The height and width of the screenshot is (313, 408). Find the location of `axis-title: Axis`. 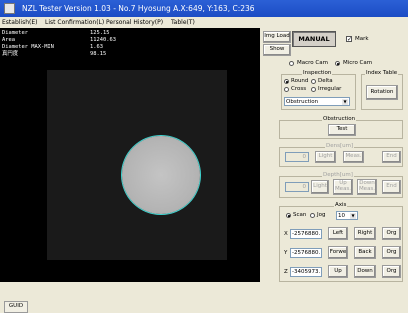

axis-title: Axis is located at coordinates (341, 205).